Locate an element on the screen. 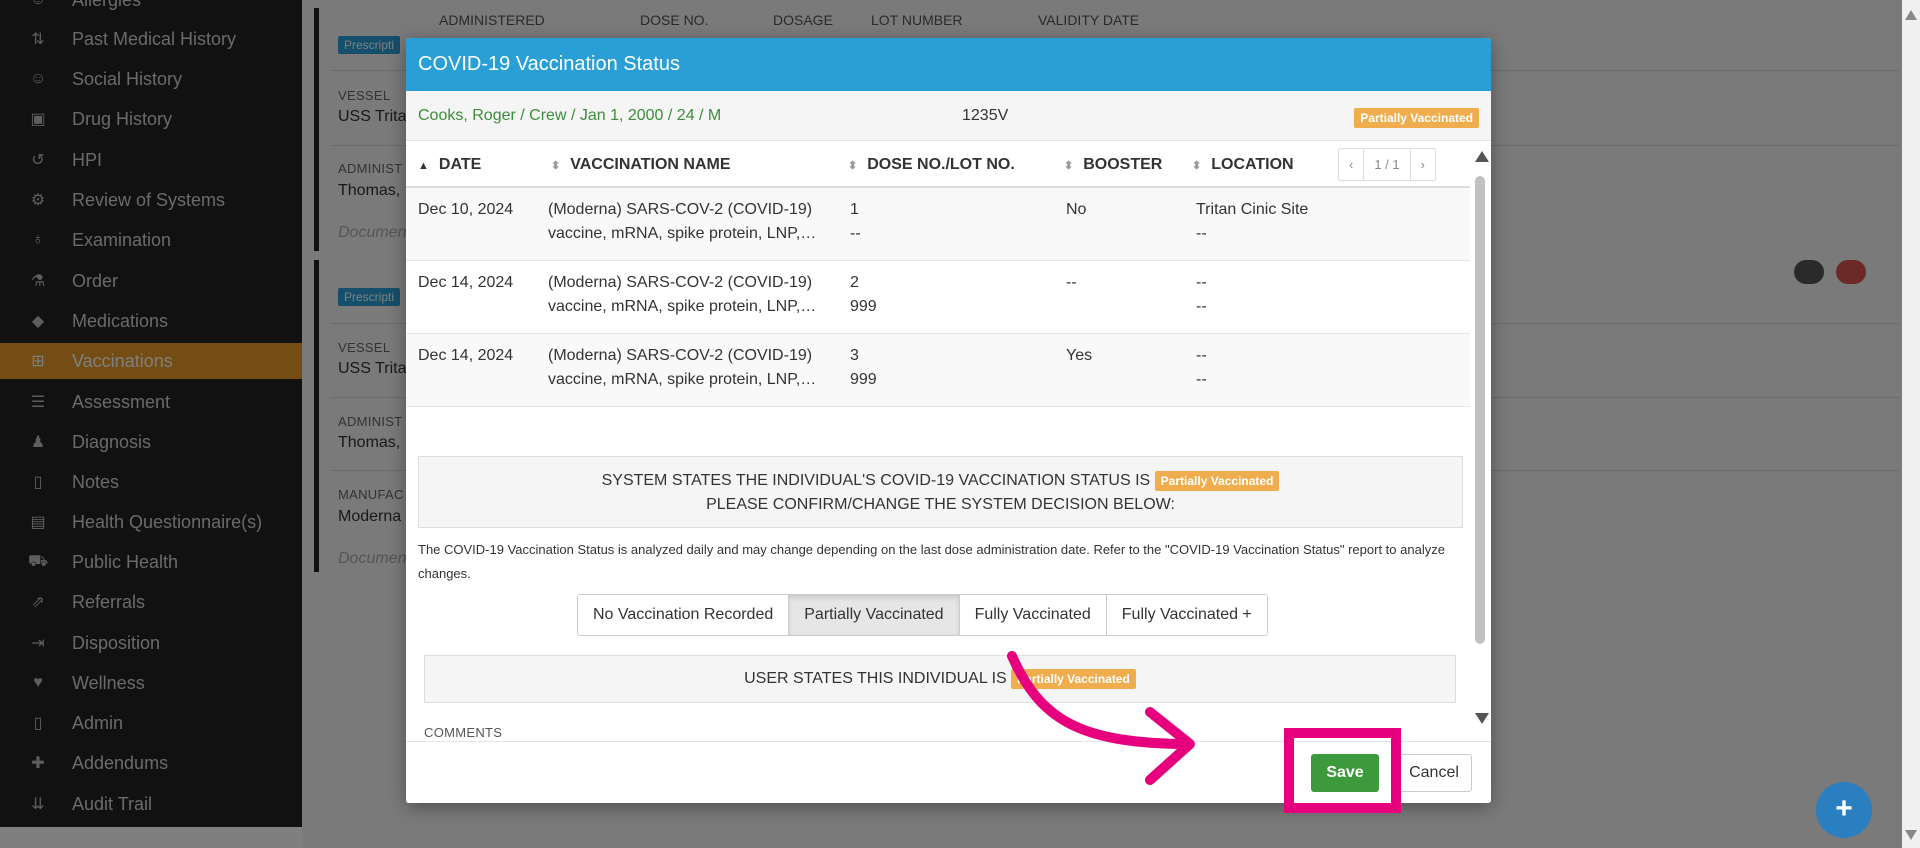 The width and height of the screenshot is (1920, 848). location-line: Tritan Cinic Site is located at coordinates (1252, 209).